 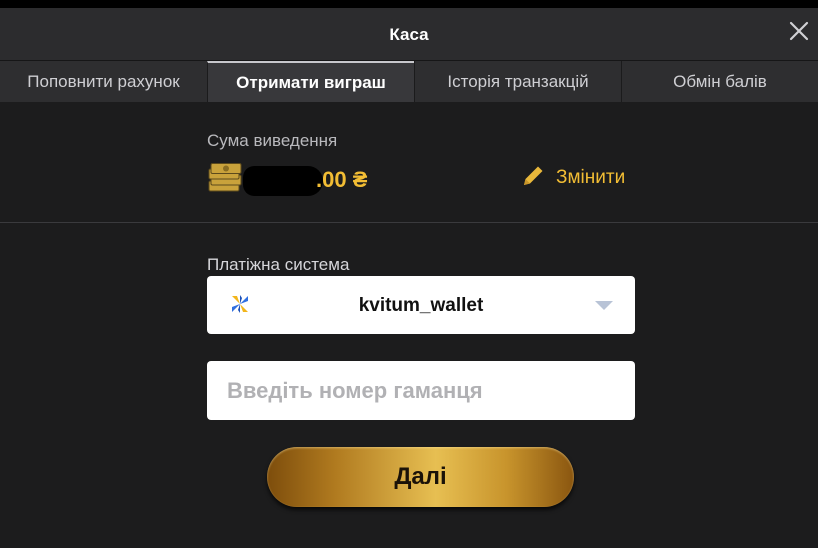 I want to click on tab-history: Історія транзакцій, so click(x=517, y=81).